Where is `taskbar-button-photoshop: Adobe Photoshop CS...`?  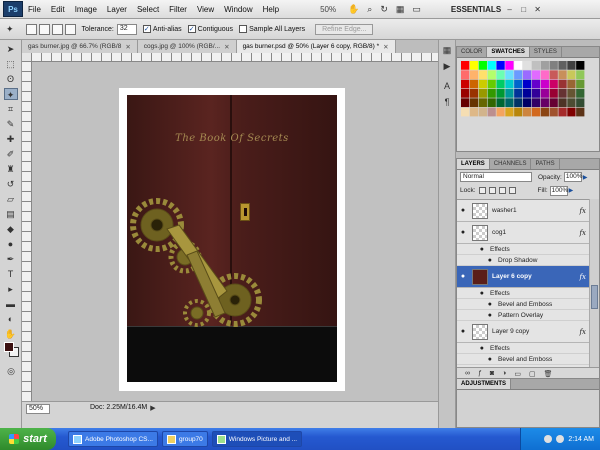 taskbar-button-photoshop: Adobe Photoshop CS... is located at coordinates (113, 439).